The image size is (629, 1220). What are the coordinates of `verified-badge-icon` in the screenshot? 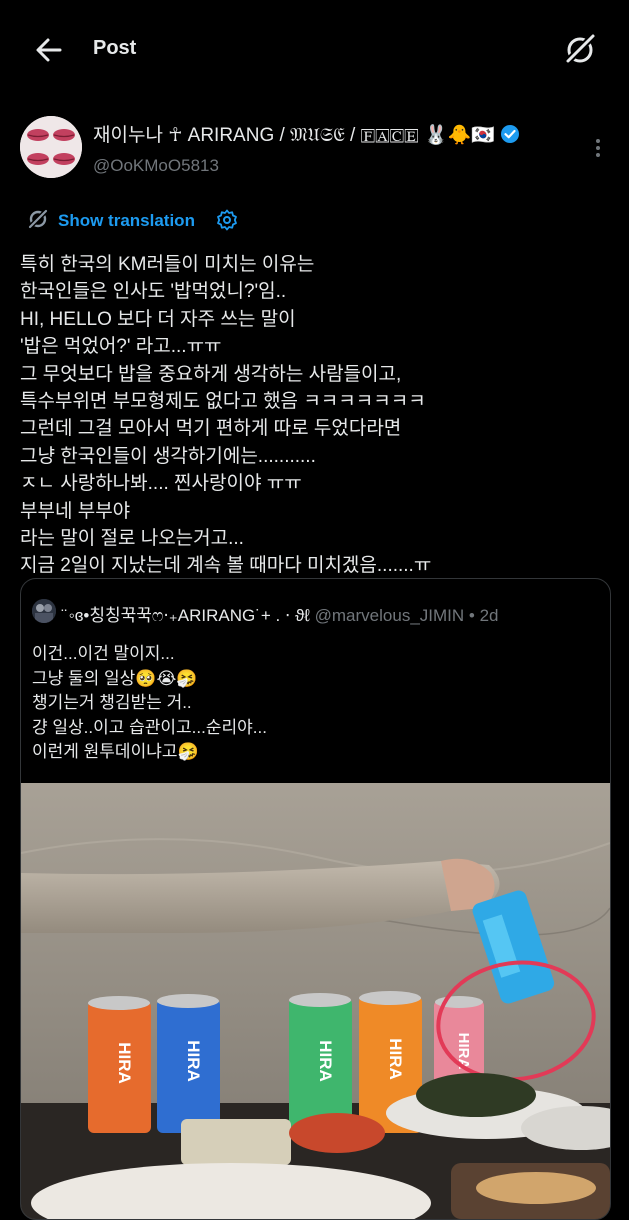 It's located at (510, 137).